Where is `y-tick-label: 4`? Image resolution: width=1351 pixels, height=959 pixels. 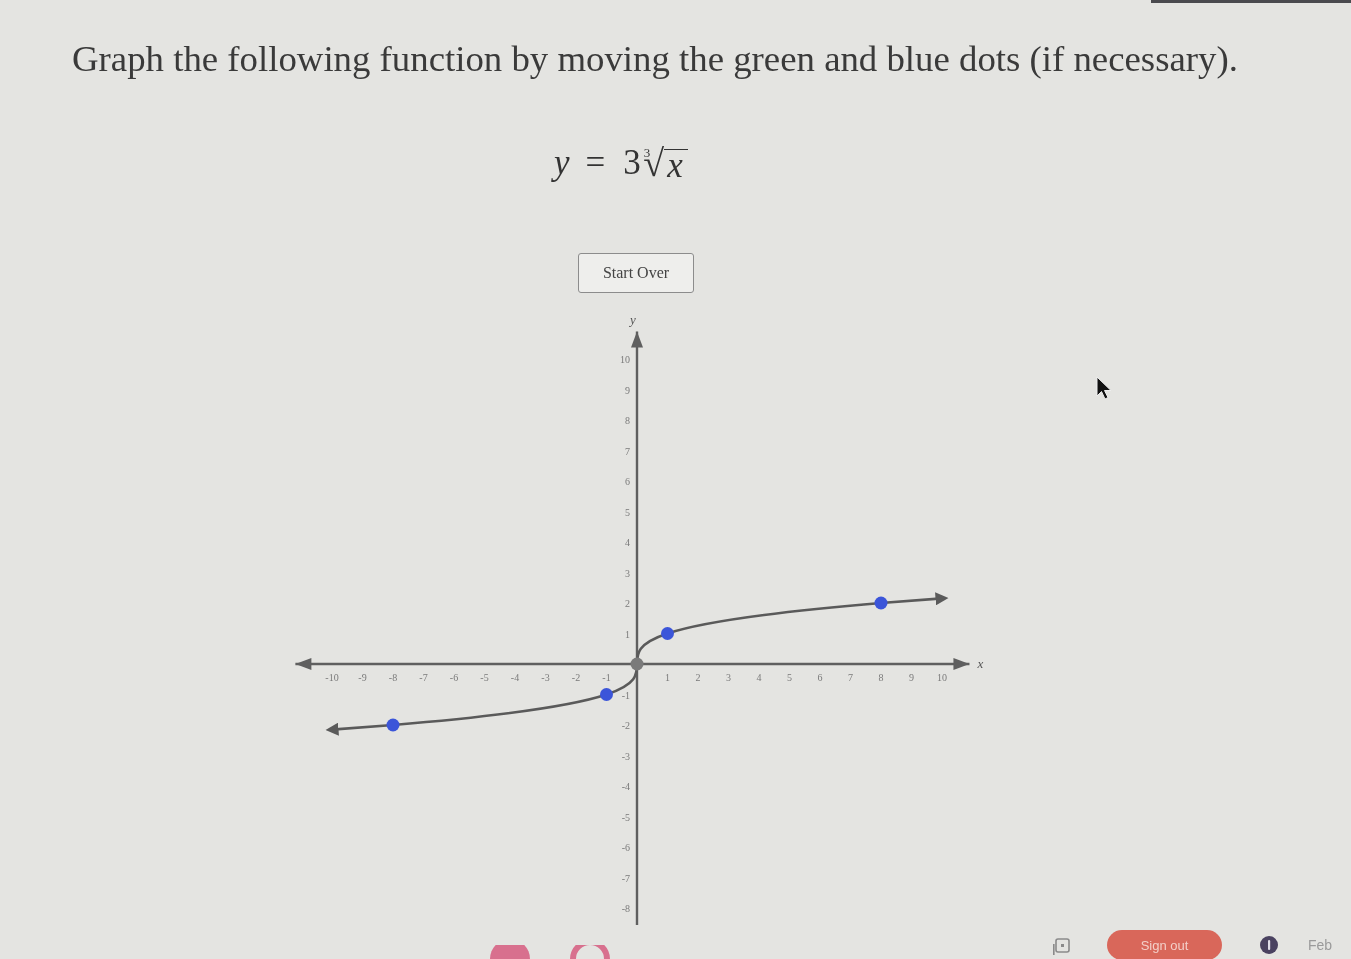
y-tick-label: 4 is located at coordinates (627, 542).